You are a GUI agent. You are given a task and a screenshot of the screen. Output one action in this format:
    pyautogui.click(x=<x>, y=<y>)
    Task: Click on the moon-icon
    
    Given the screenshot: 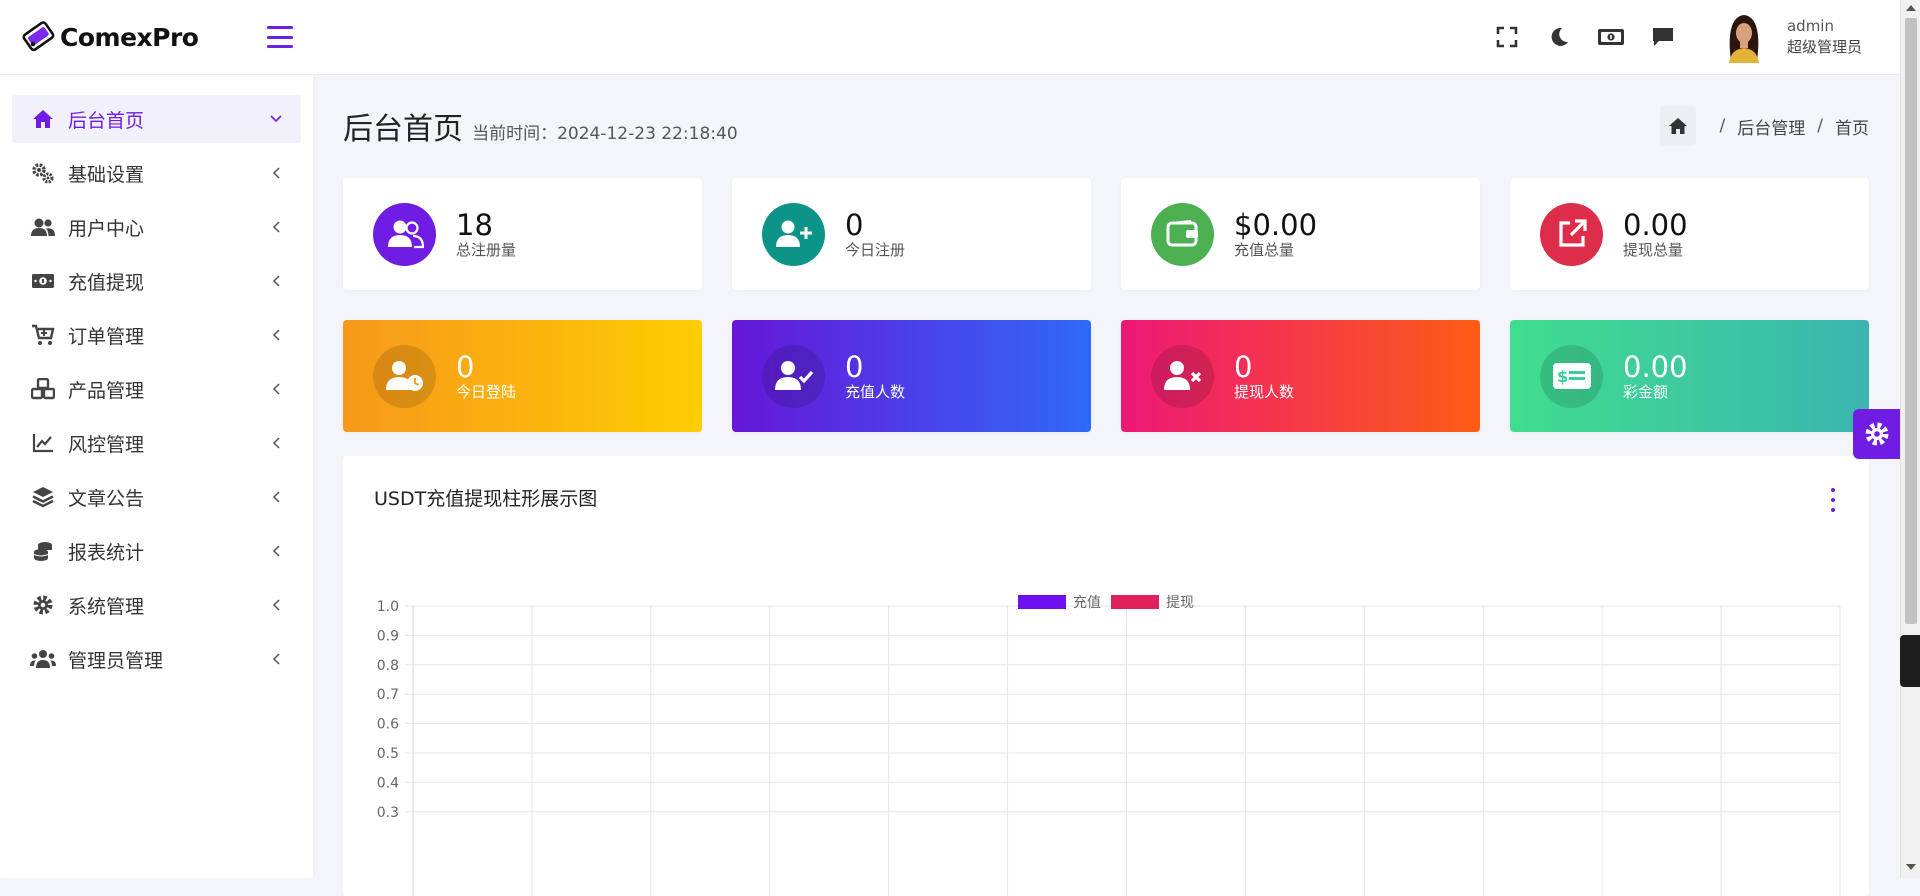 What is the action you would take?
    pyautogui.click(x=1559, y=36)
    